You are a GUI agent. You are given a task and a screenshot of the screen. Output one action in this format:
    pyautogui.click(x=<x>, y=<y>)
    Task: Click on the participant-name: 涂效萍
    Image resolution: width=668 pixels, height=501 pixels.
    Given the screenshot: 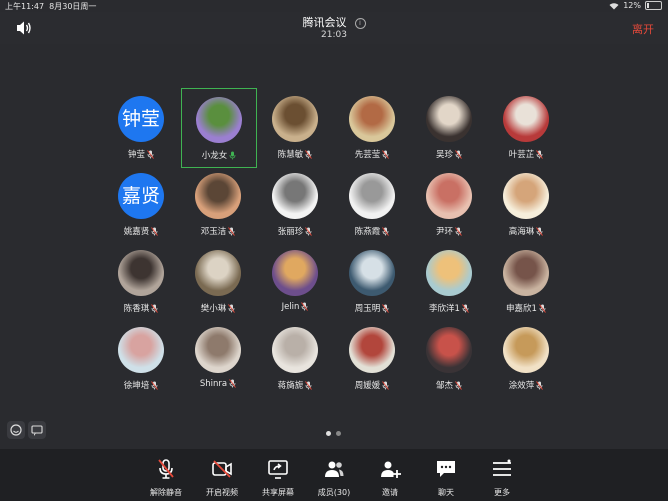 What is the action you would take?
    pyautogui.click(x=526, y=385)
    